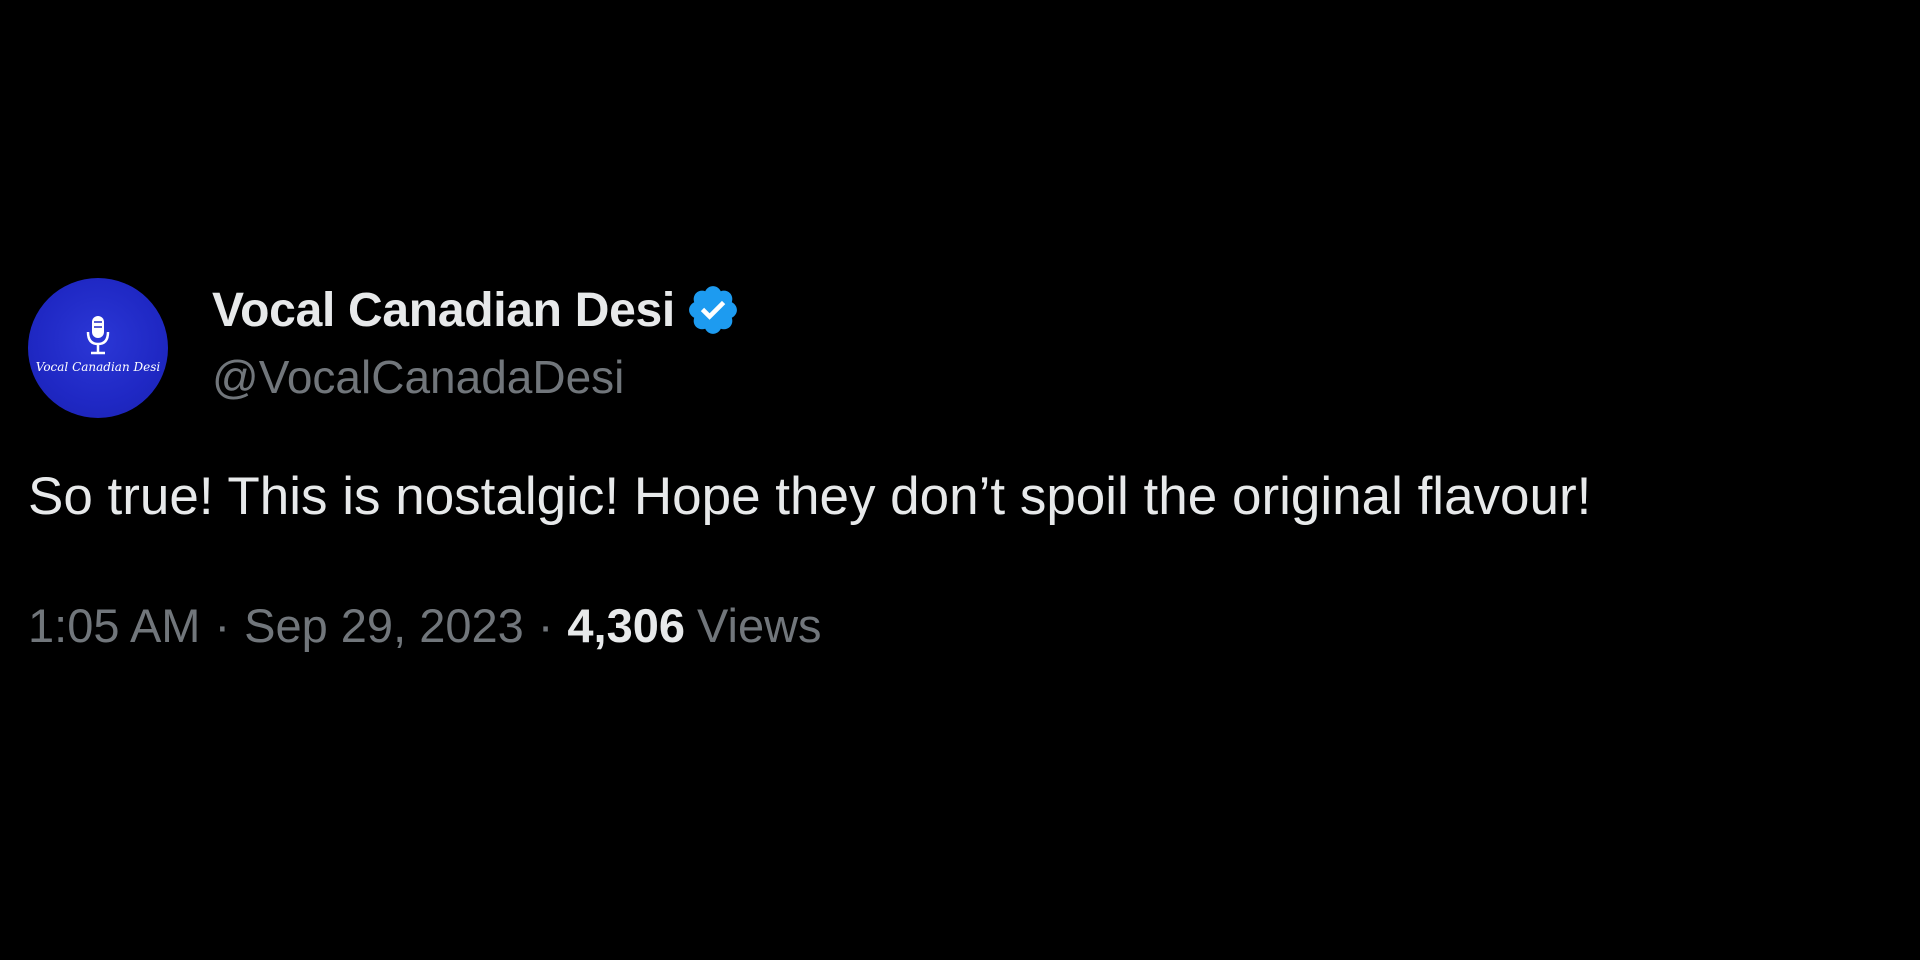 The width and height of the screenshot is (1920, 960). Describe the element at coordinates (713, 310) in the screenshot. I see `verified-badge-icon` at that location.